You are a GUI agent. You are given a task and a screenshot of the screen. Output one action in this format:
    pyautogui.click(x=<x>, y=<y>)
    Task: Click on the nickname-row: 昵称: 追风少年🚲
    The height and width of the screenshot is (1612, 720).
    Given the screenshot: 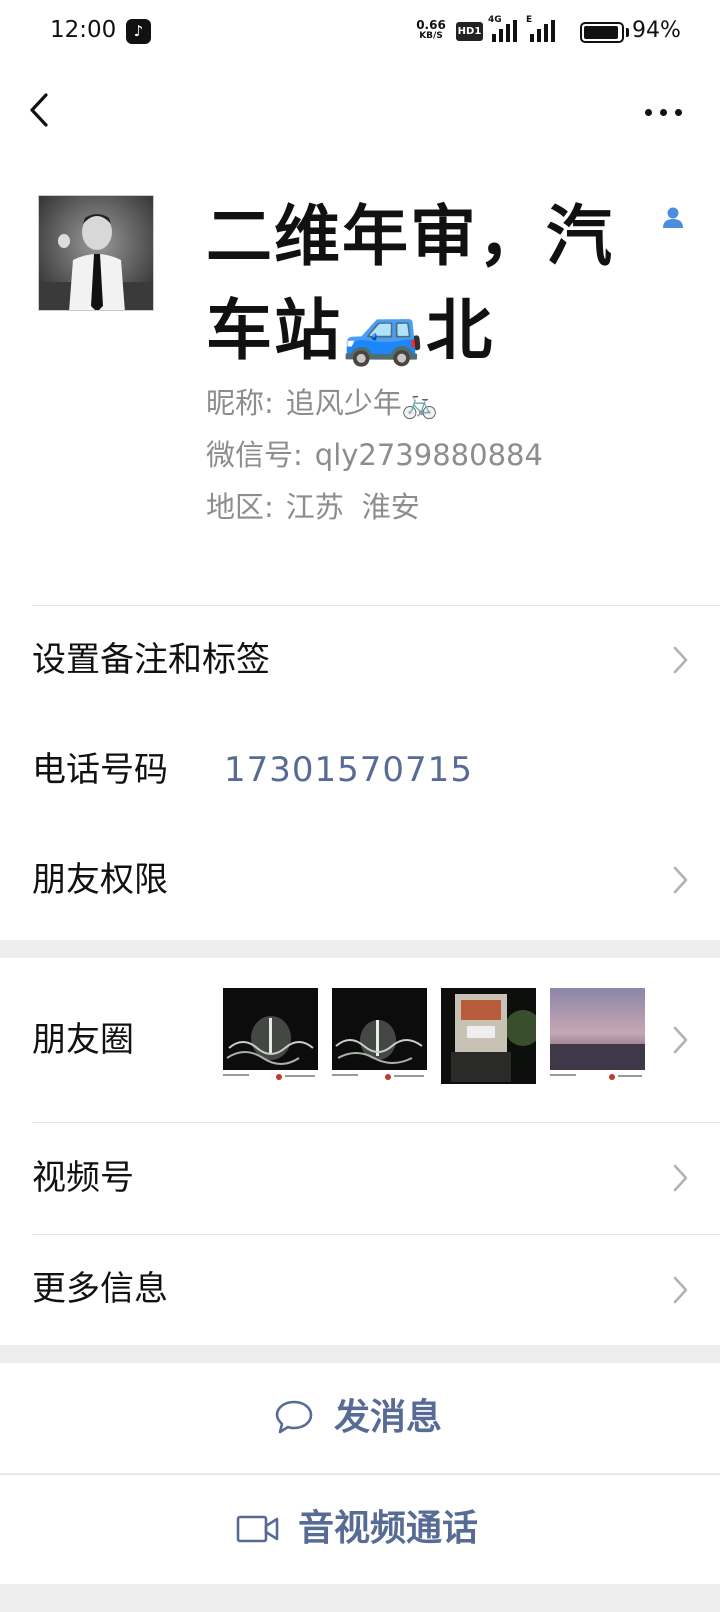 What is the action you would take?
    pyautogui.click(x=322, y=401)
    